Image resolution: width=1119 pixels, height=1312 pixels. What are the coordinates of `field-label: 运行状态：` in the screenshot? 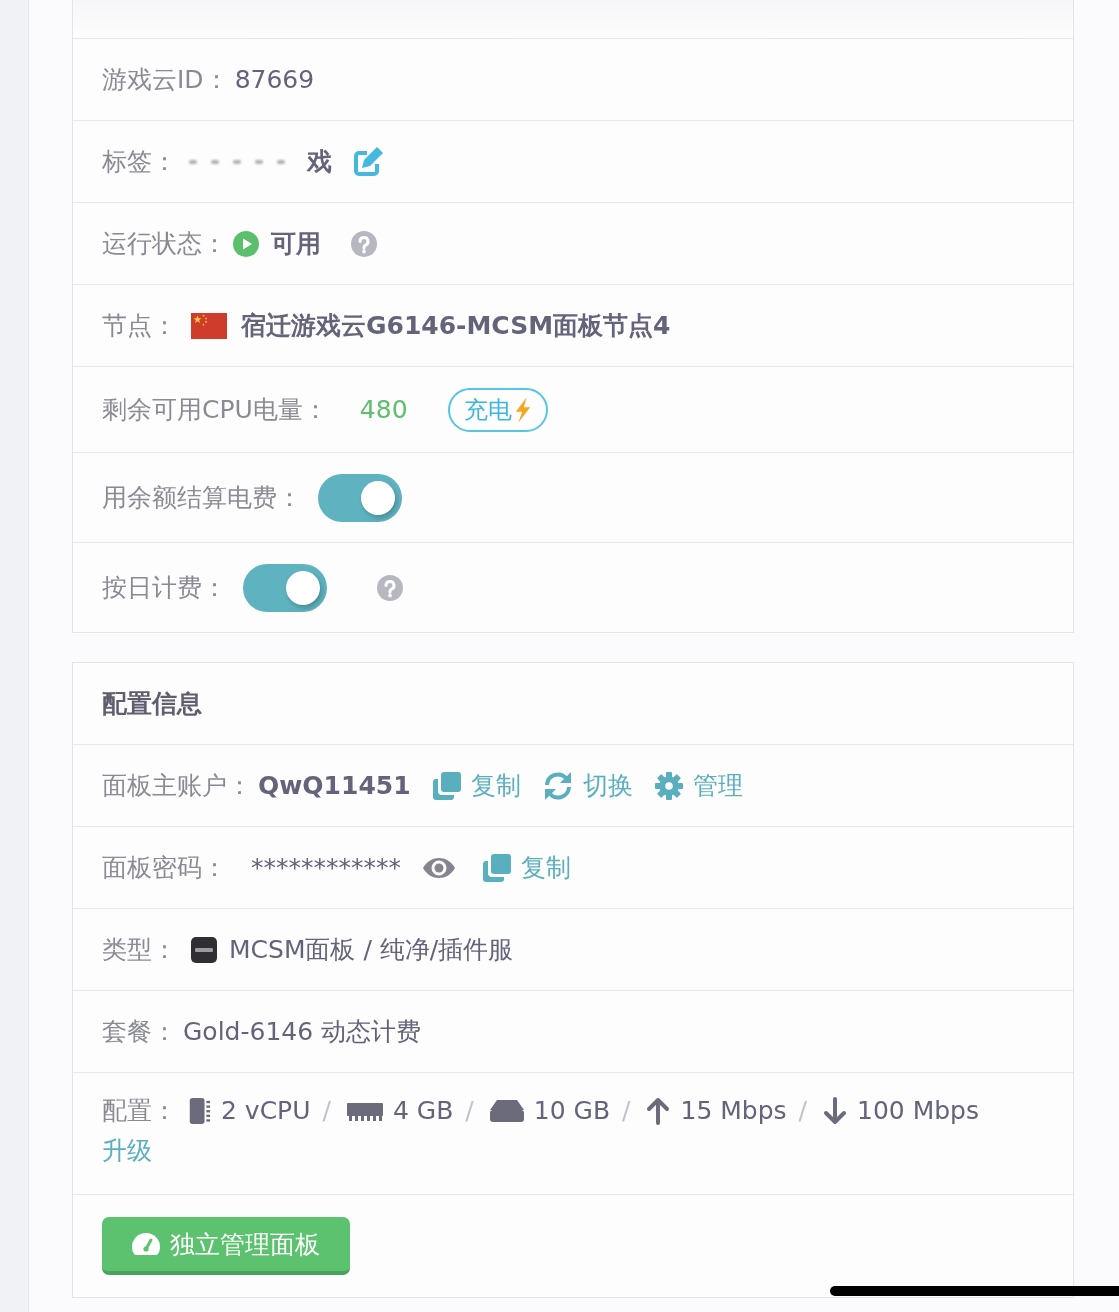 It's located at (164, 244).